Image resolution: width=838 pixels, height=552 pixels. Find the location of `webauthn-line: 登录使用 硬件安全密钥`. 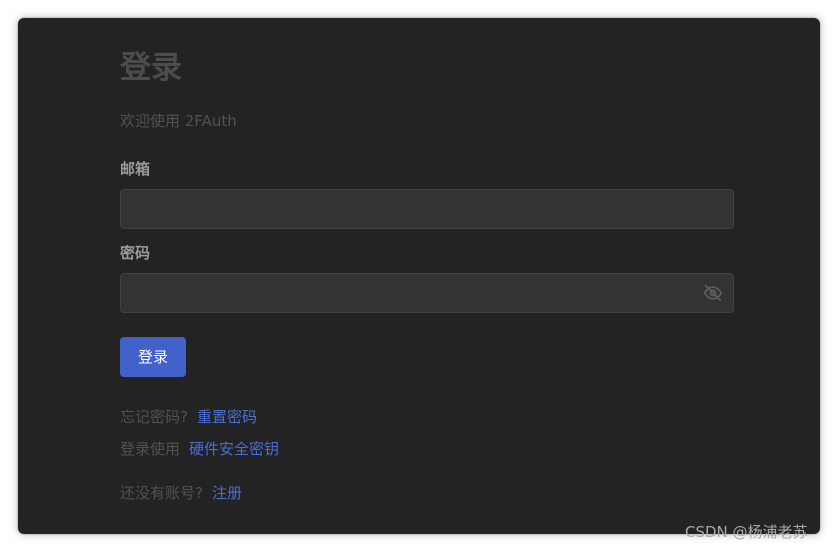

webauthn-line: 登录使用 硬件安全密钥 is located at coordinates (199, 449).